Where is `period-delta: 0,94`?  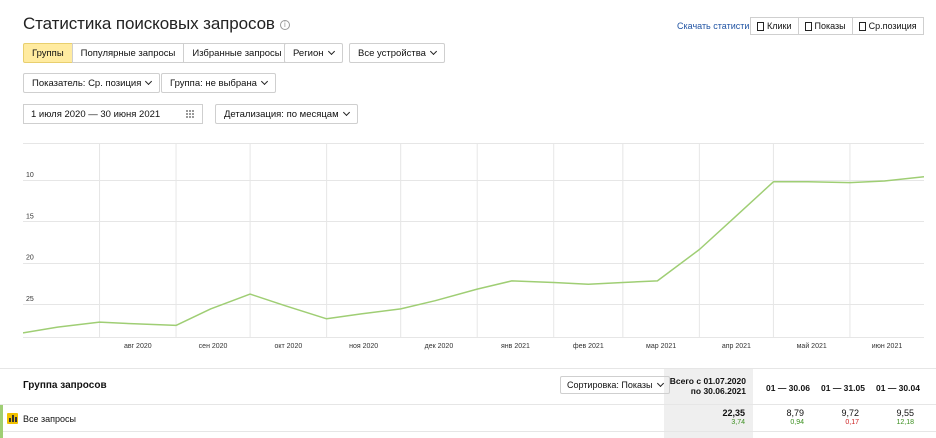
period-delta: 0,94 is located at coordinates (797, 422).